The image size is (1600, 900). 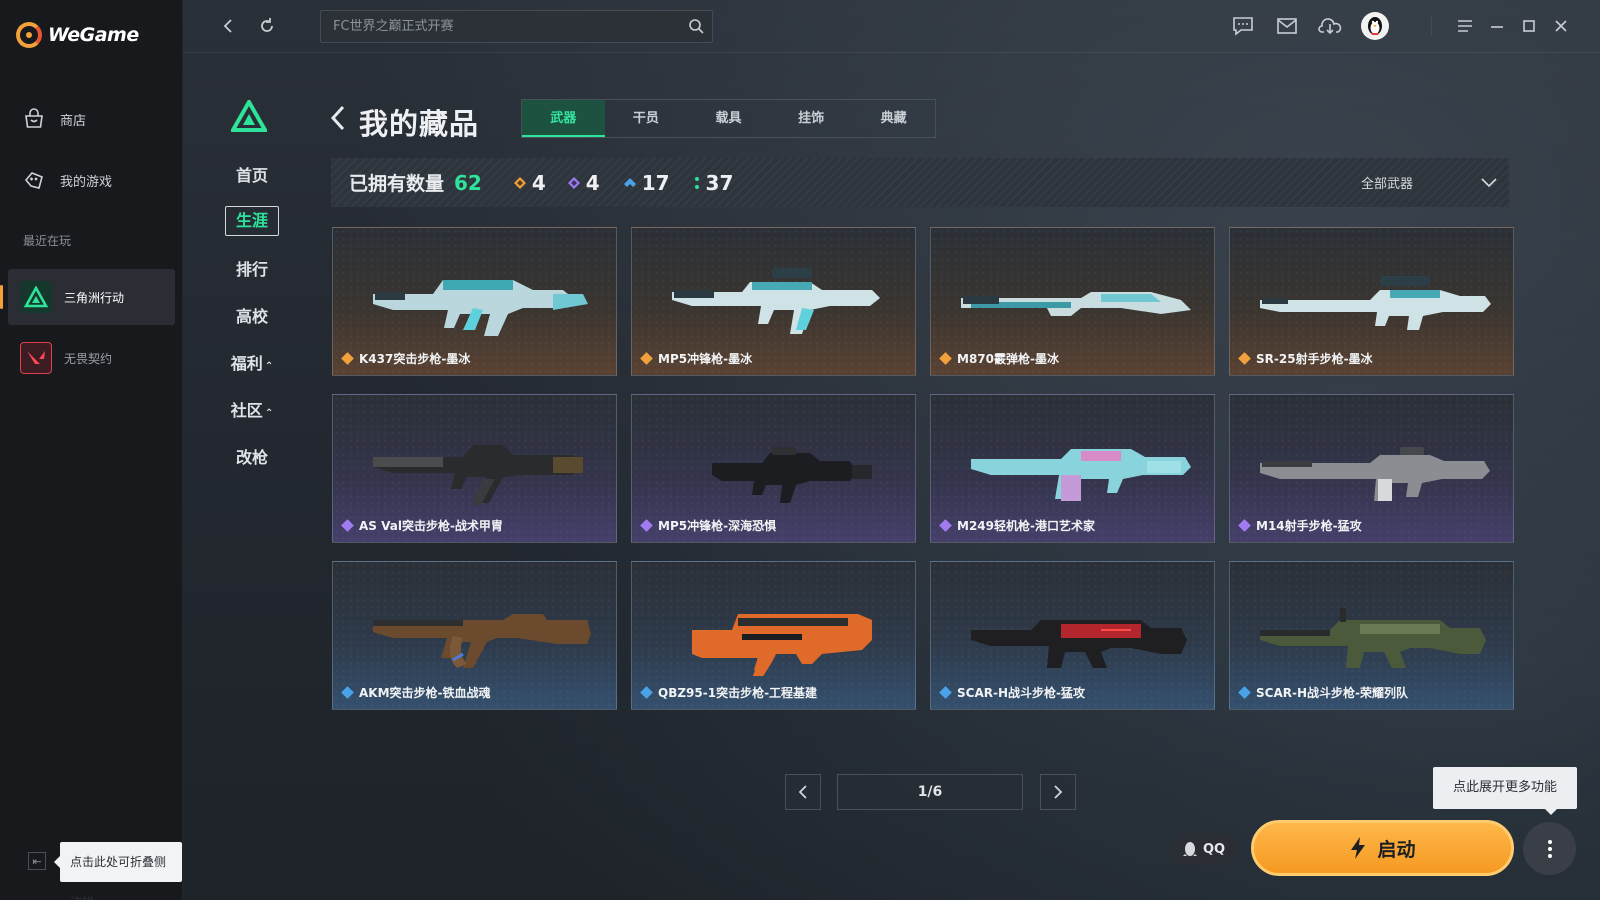 I want to click on more-options-button, so click(x=1549, y=848).